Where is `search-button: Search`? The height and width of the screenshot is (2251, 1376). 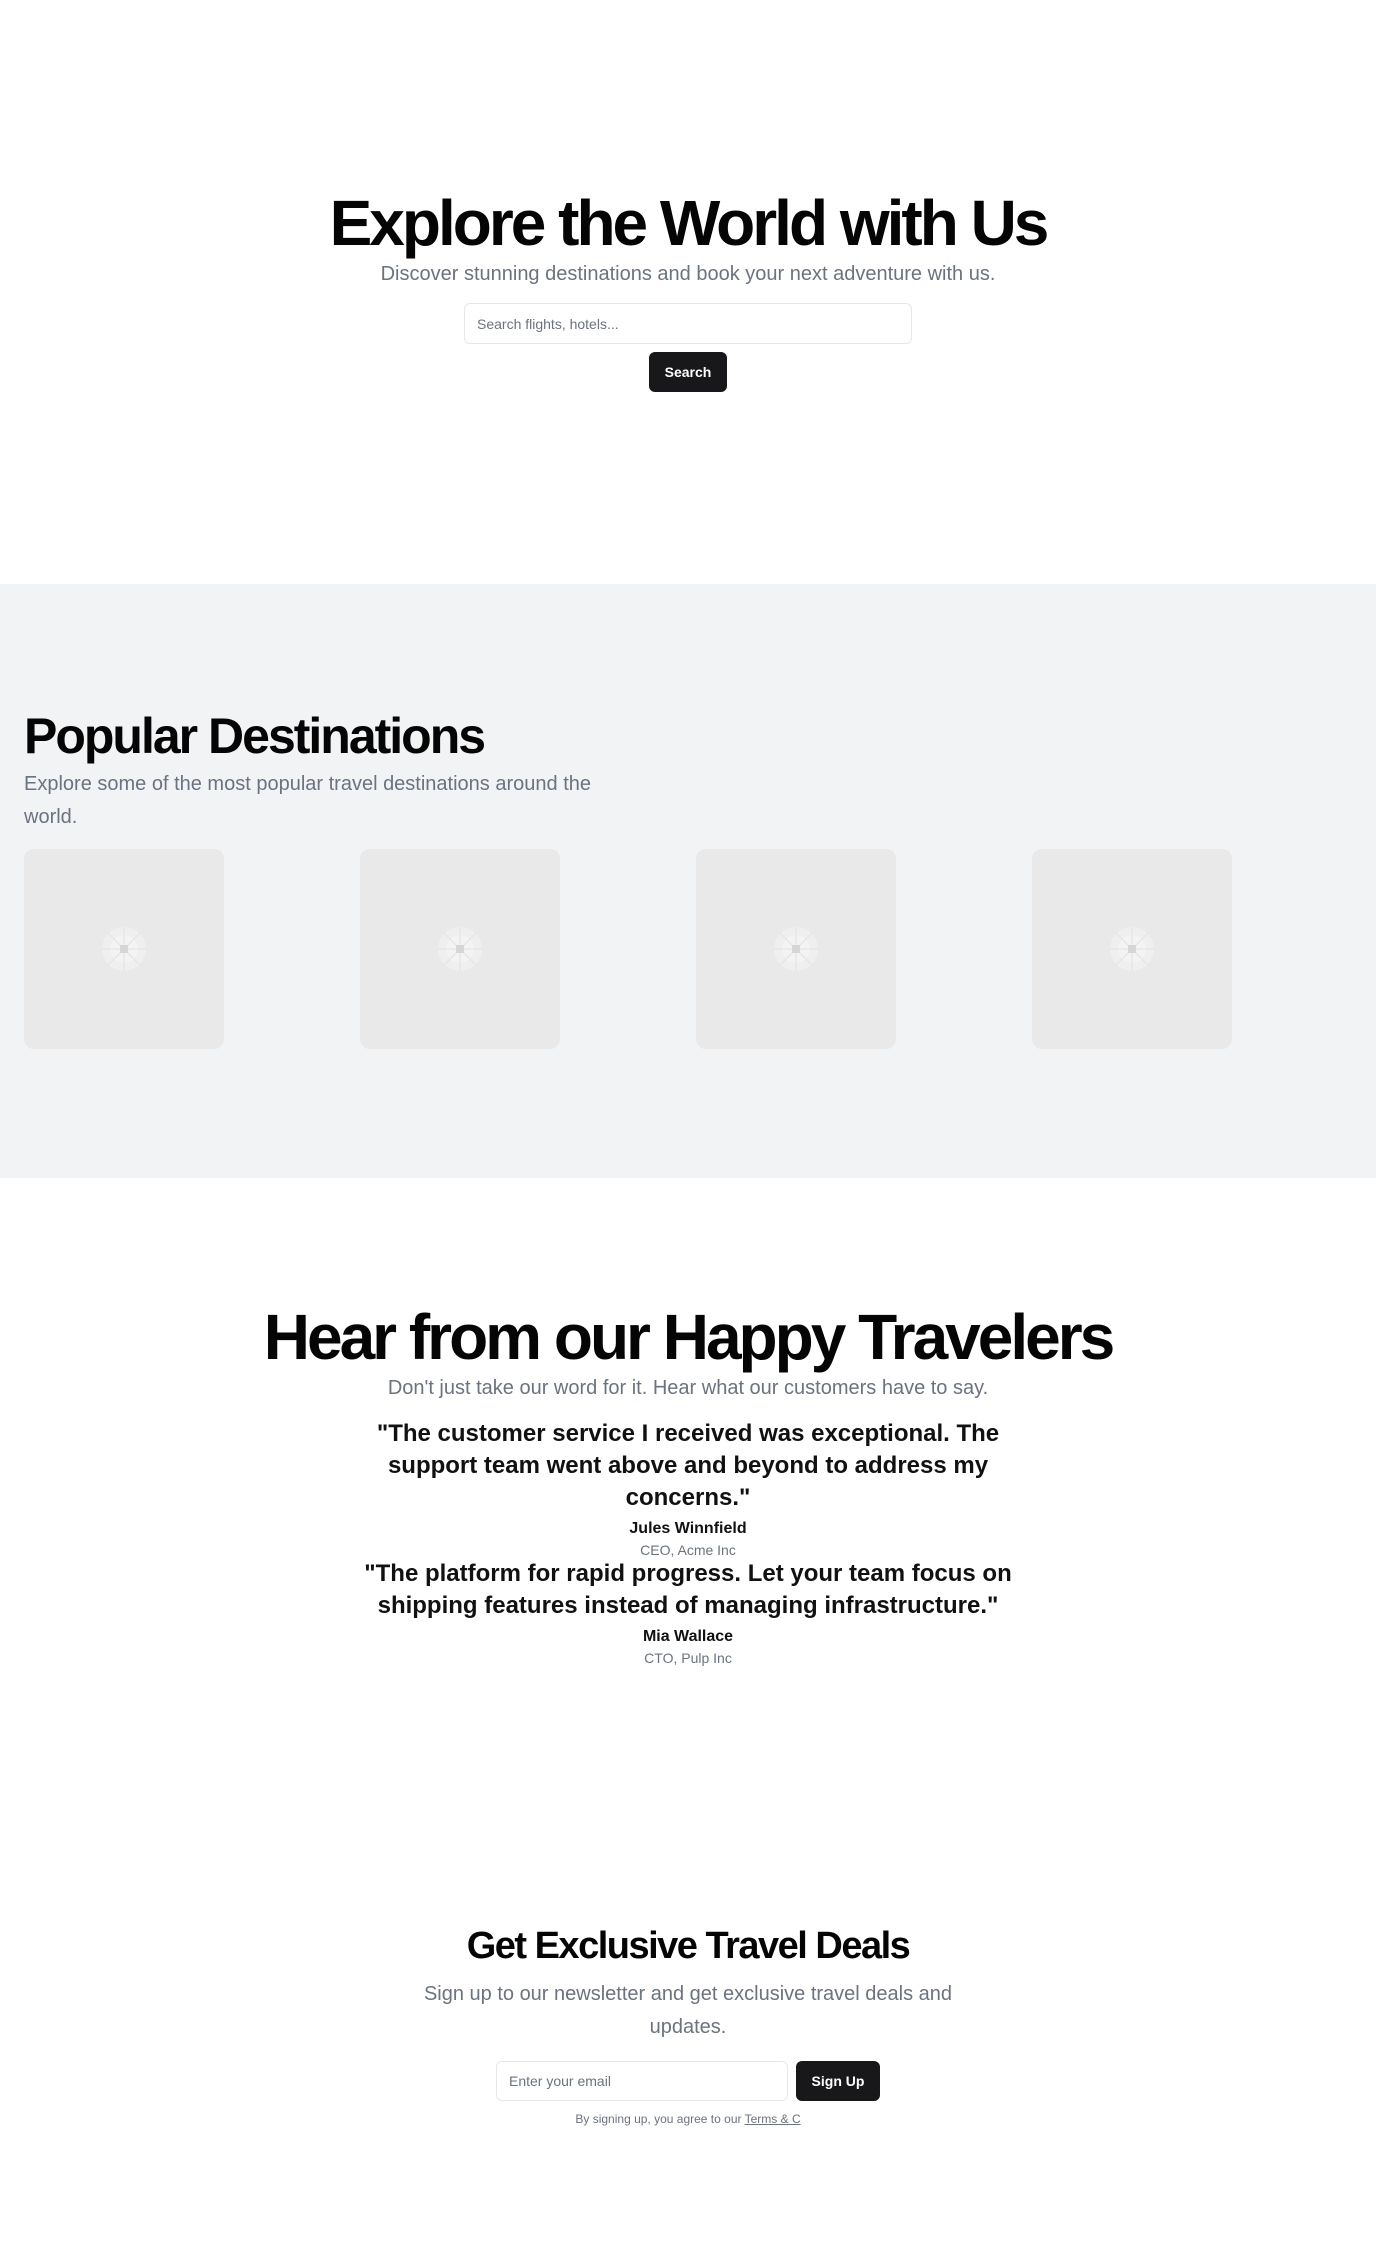
search-button: Search is located at coordinates (688, 372).